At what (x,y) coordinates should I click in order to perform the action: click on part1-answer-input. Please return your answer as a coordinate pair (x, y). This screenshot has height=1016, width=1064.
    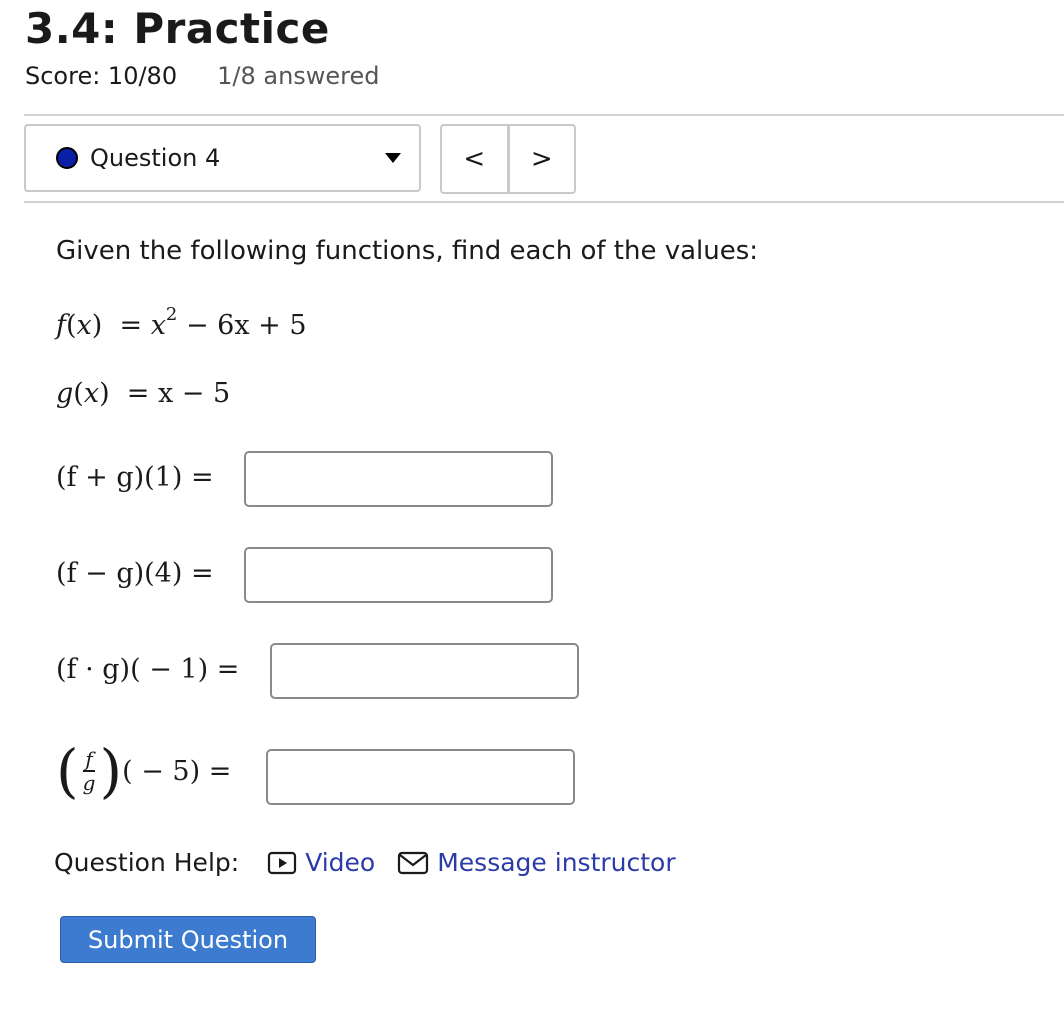
    Looking at the image, I should click on (398, 479).